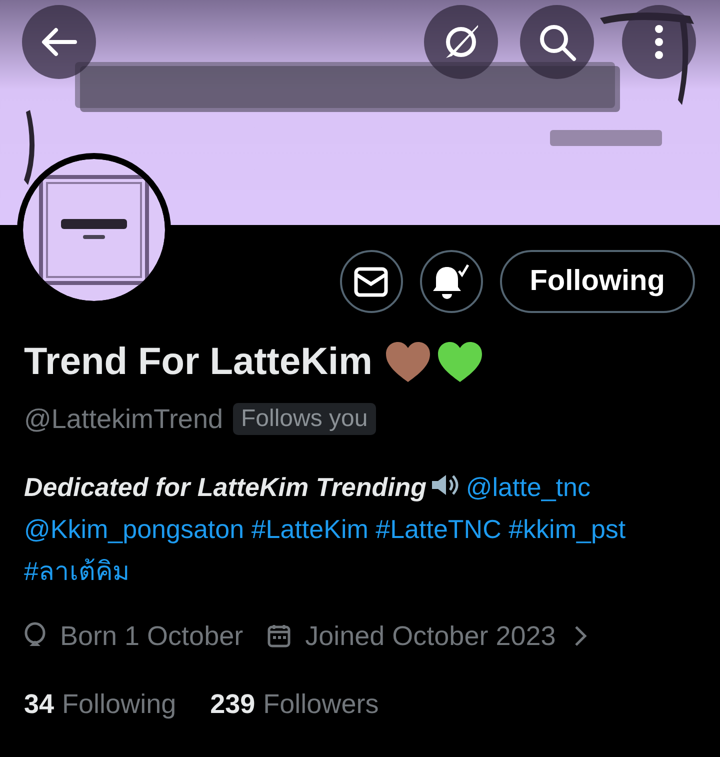 The width and height of the screenshot is (720, 757). I want to click on joined-date: Joined October 2023, so click(430, 636).